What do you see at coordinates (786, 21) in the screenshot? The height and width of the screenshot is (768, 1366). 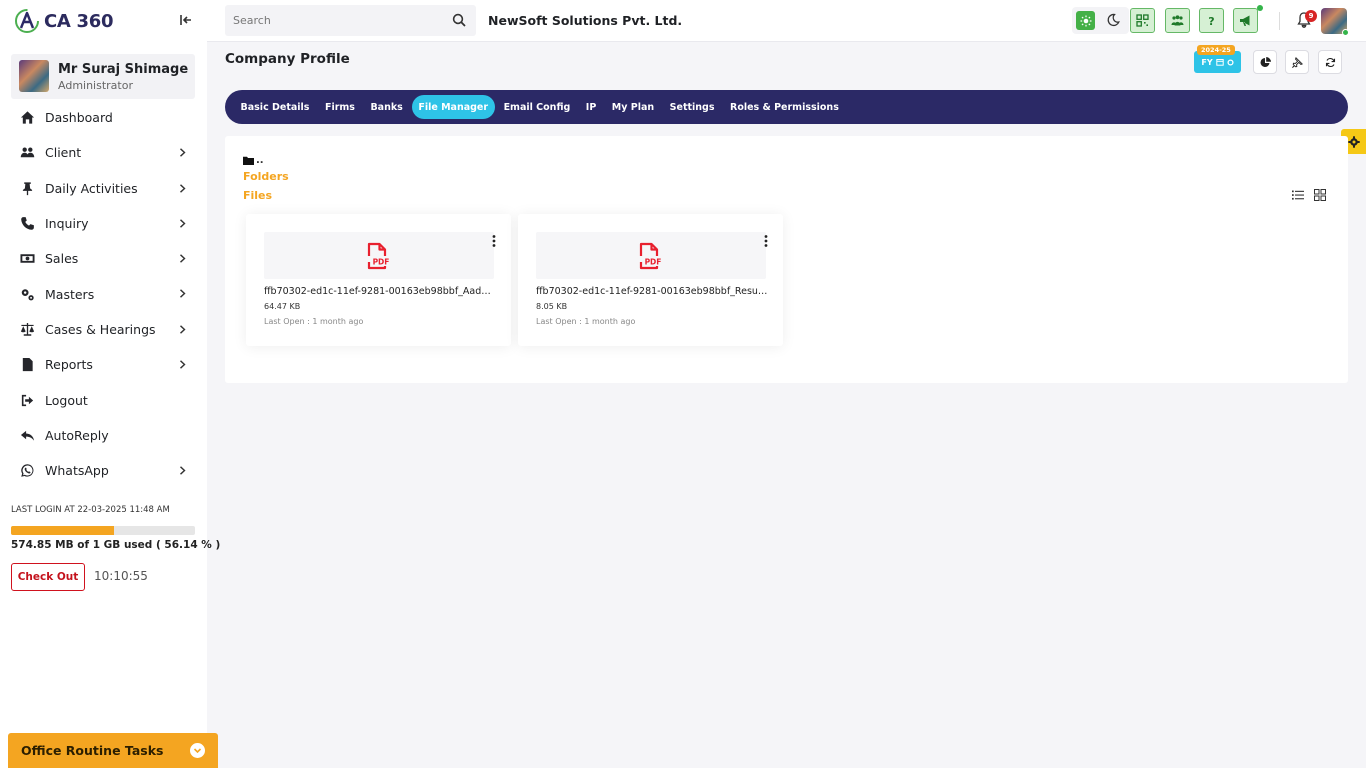 I see `top-bar: NewSoft Solutions Pvt. Ltd. ? 9` at bounding box center [786, 21].